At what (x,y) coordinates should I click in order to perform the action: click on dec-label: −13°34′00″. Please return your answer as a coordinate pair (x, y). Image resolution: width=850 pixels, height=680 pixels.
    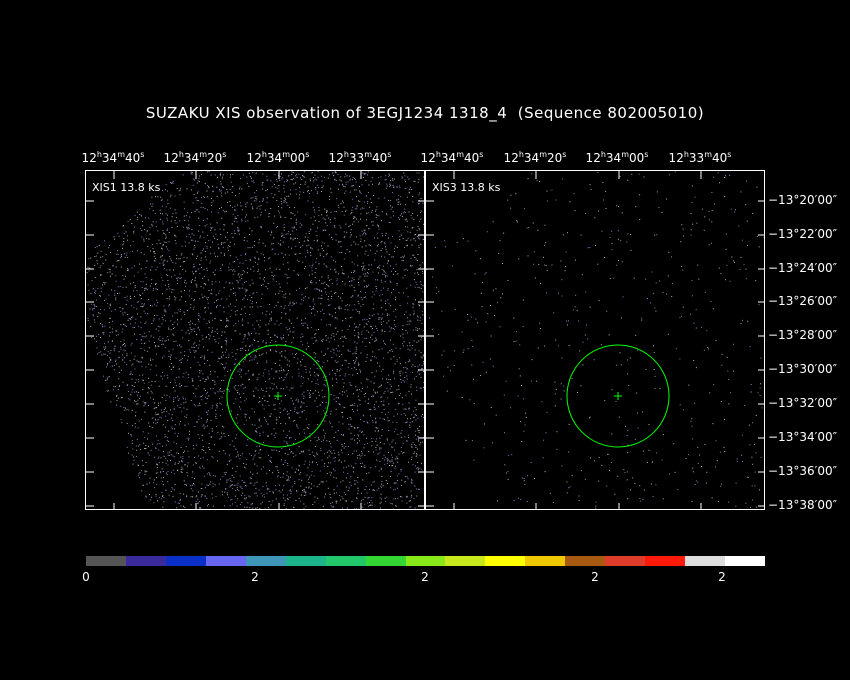
    Looking at the image, I should click on (803, 437).